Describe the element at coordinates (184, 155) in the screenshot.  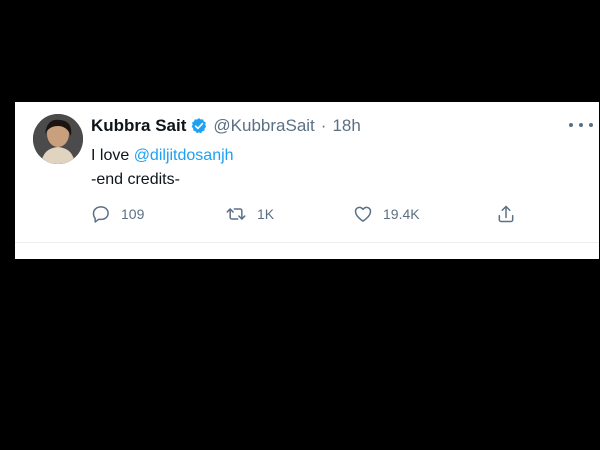
I see `mention-link: @diljitdosanjh` at that location.